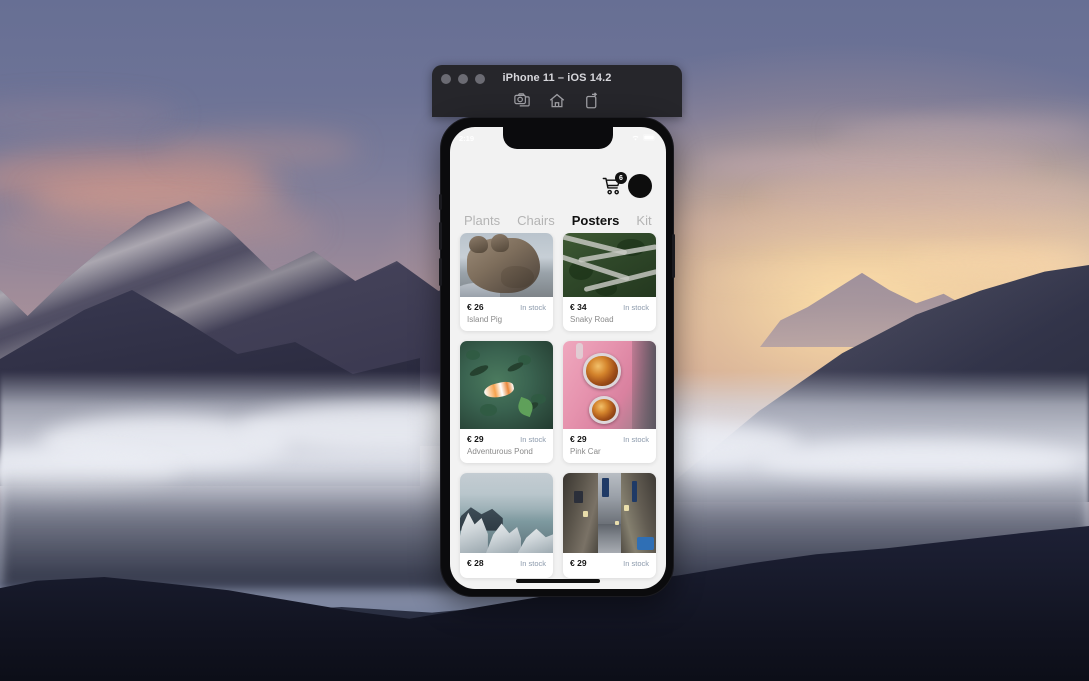 The height and width of the screenshot is (681, 1089). I want to click on product-name: Snaky Road, so click(592, 319).